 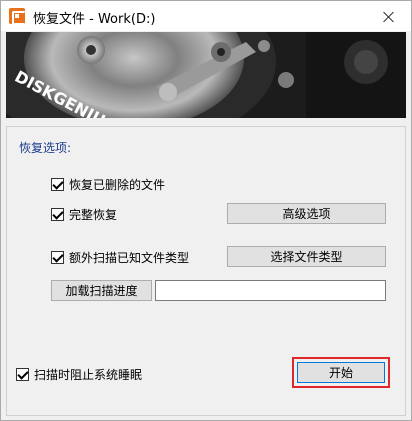 I want to click on start-button: 开始, so click(x=341, y=372).